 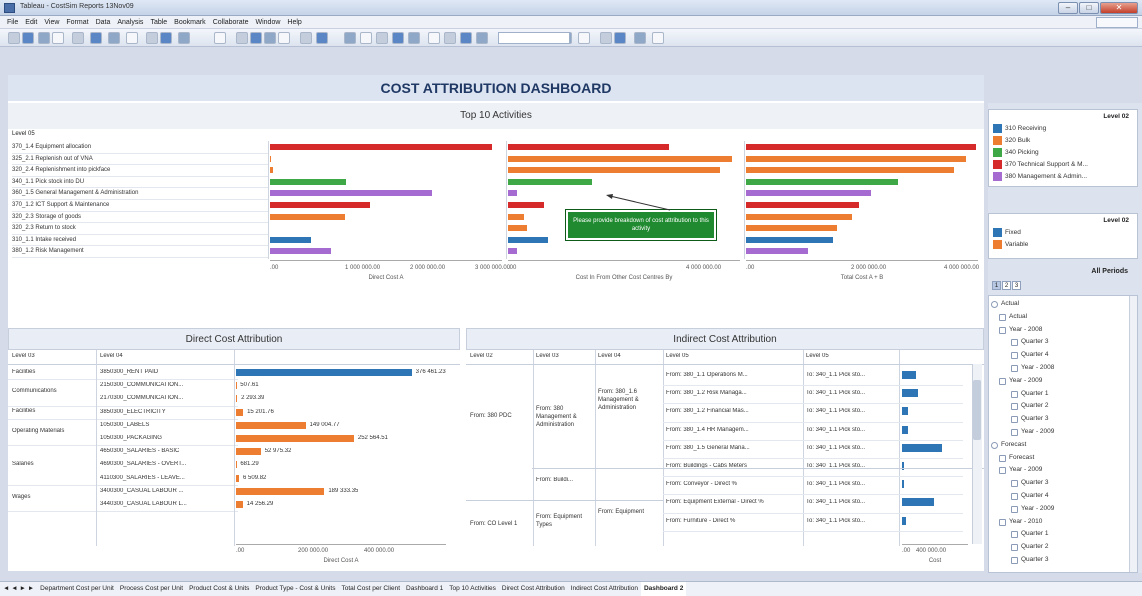 What do you see at coordinates (1037, 367) in the screenshot?
I see `tree-item: Year - 2008` at bounding box center [1037, 367].